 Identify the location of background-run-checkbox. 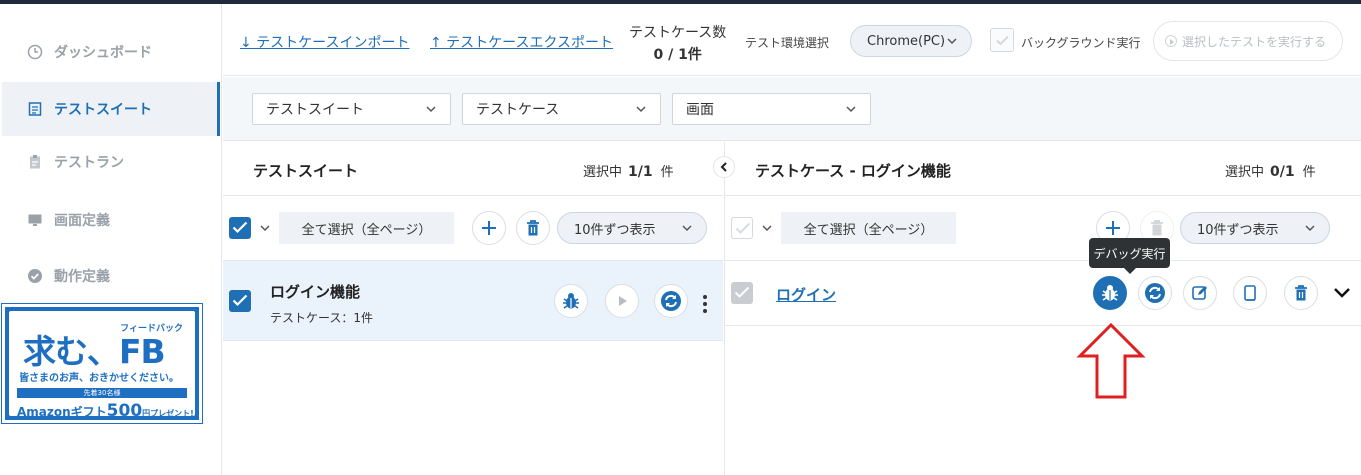
(1002, 40).